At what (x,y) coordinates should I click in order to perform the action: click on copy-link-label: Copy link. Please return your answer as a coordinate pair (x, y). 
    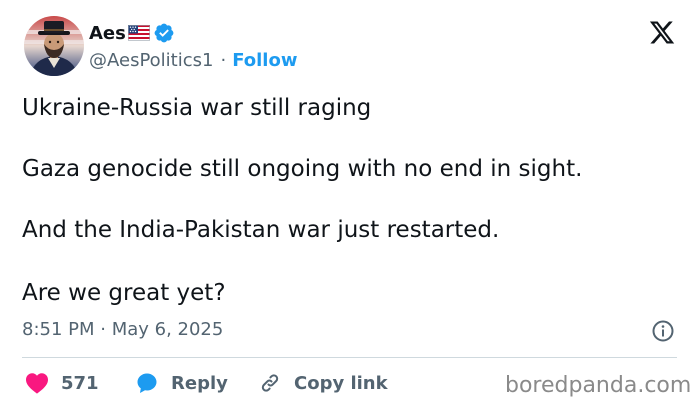
    Looking at the image, I should click on (341, 383).